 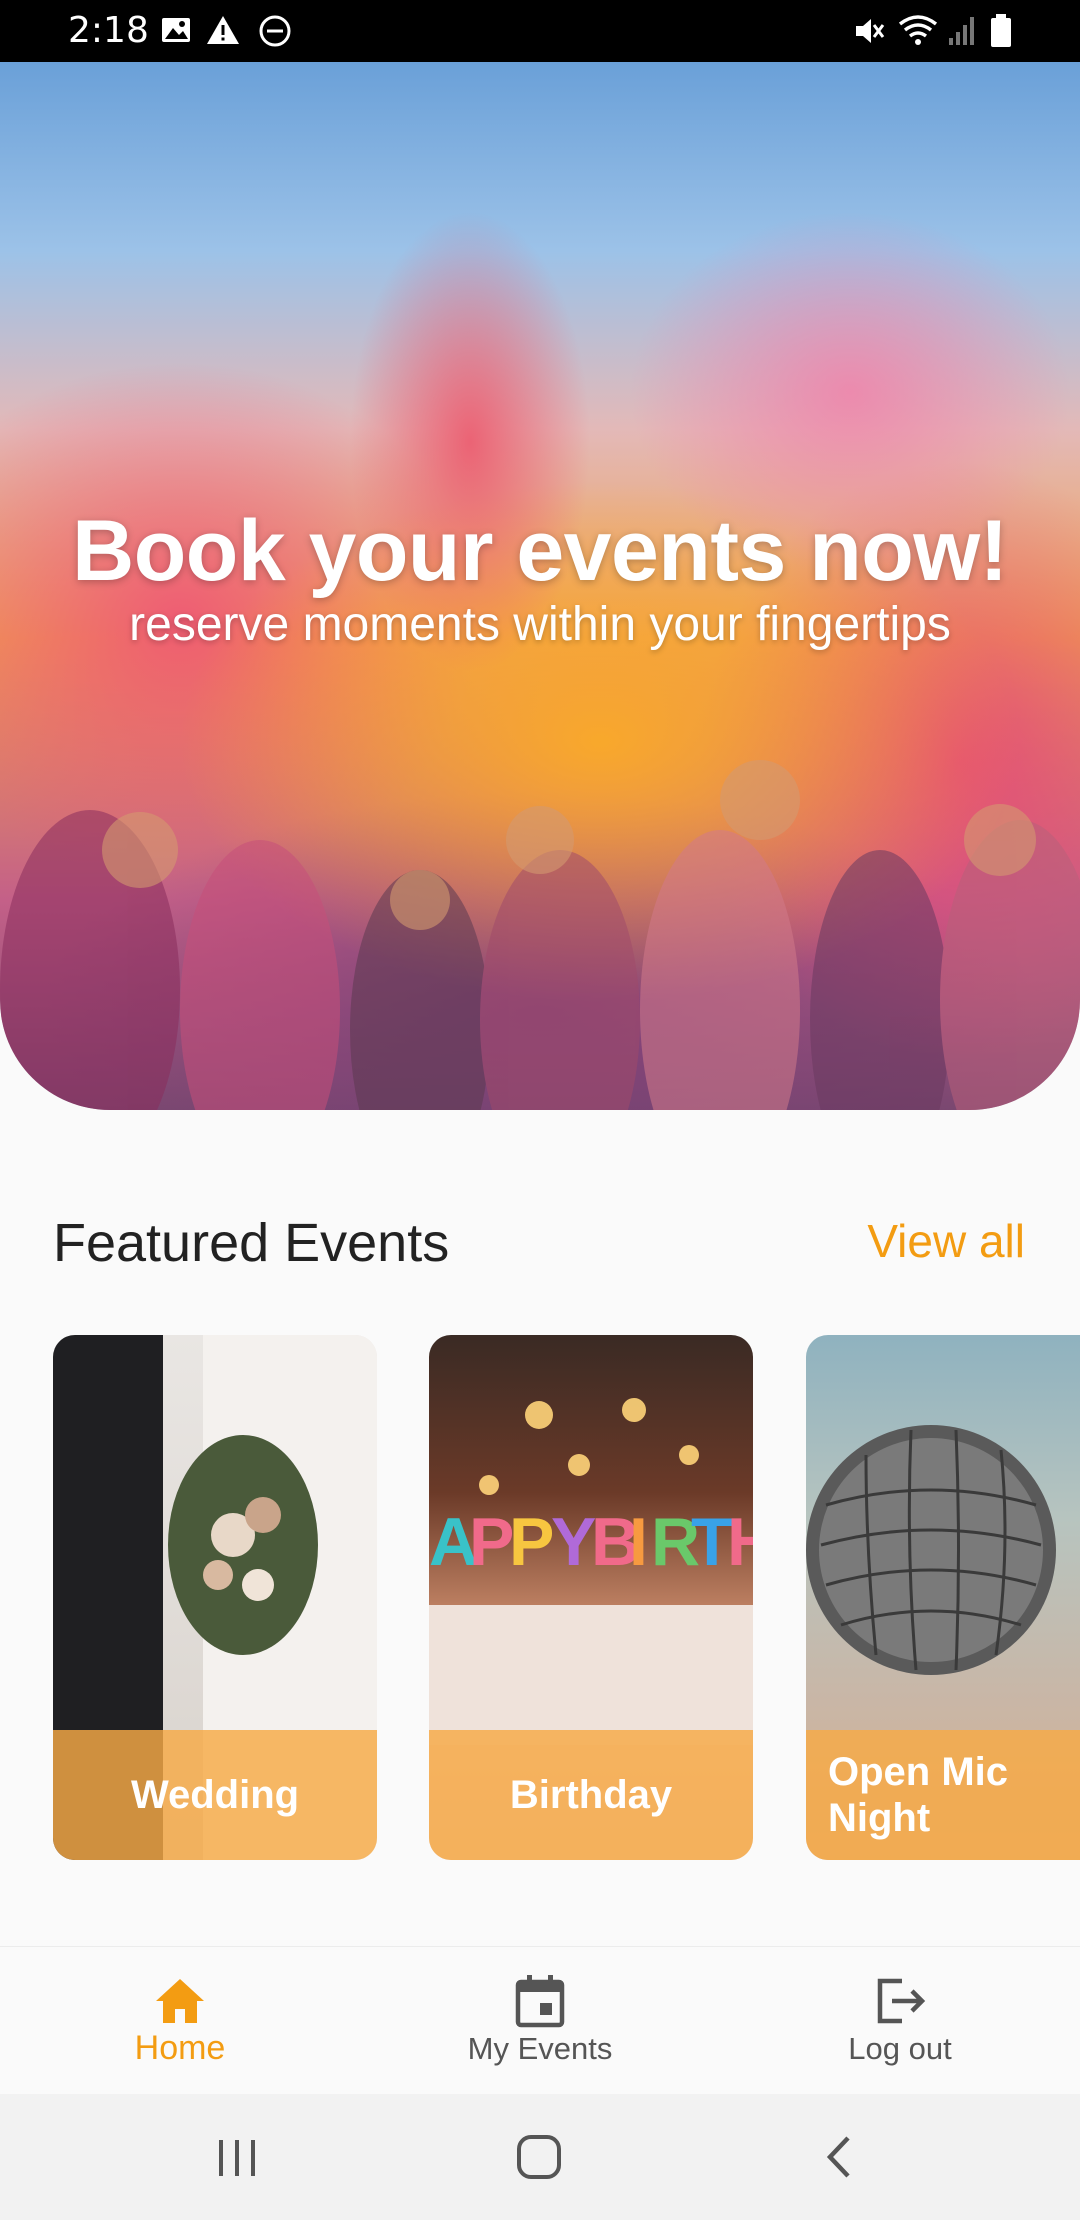 What do you see at coordinates (180, 2001) in the screenshot?
I see `home-icon` at bounding box center [180, 2001].